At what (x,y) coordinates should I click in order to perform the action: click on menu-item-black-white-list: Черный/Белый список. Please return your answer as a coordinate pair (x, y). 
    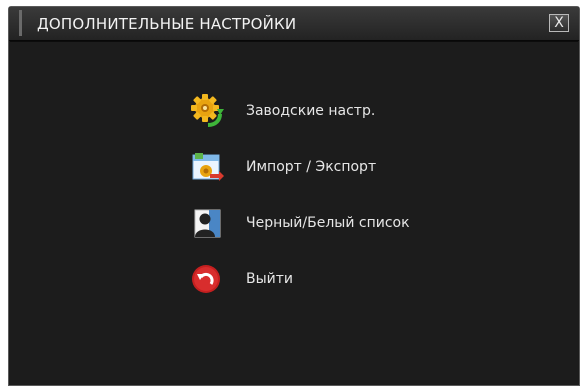
    Looking at the image, I should click on (330, 223).